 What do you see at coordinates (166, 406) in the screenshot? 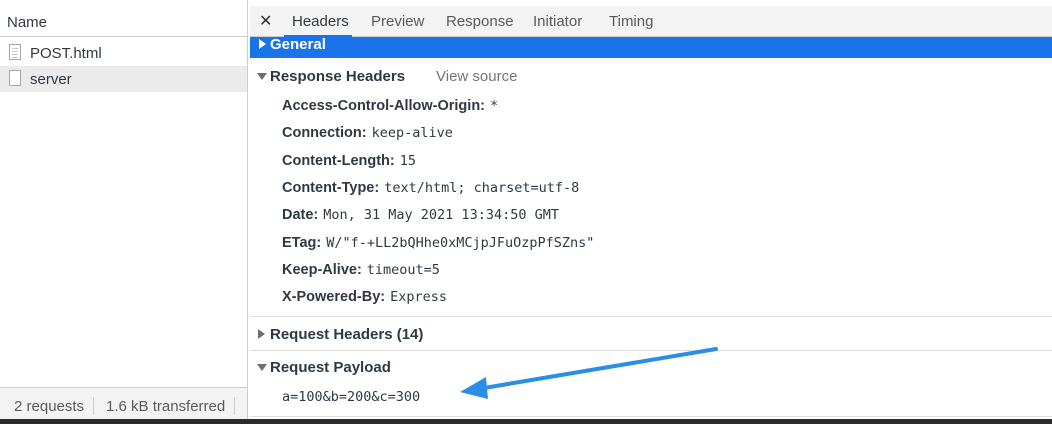
I see `transferred-size: 1.6 kB transferred` at bounding box center [166, 406].